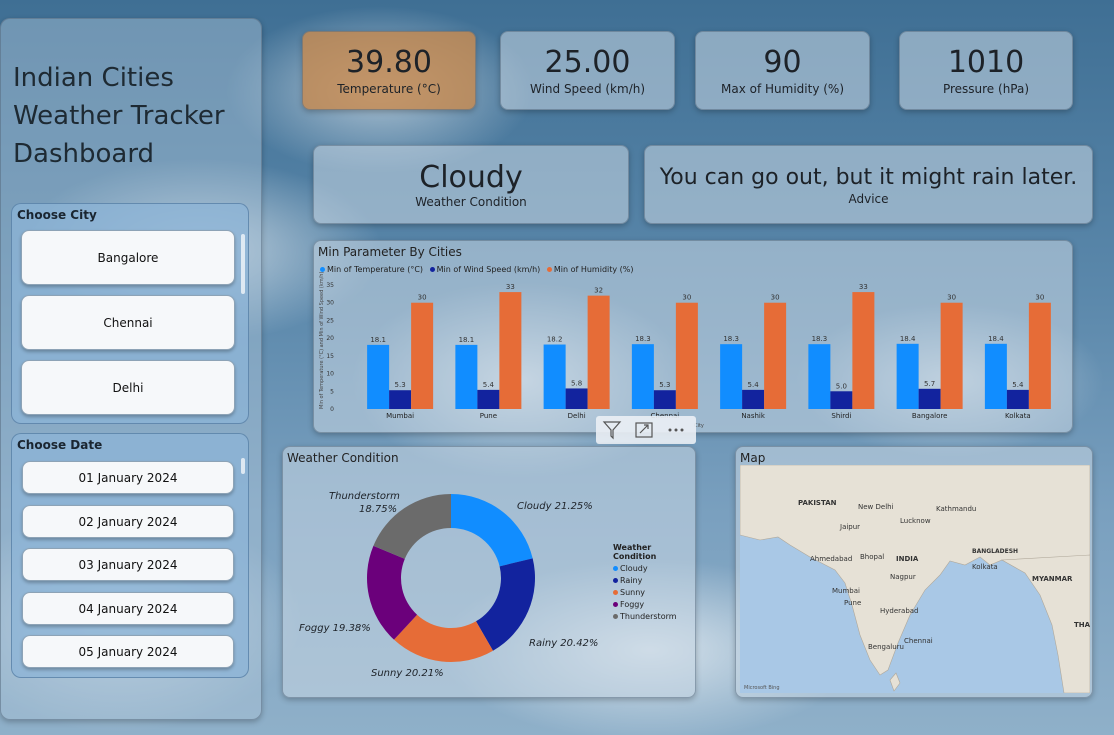  I want to click on legend-label: Rainy, so click(631, 580).